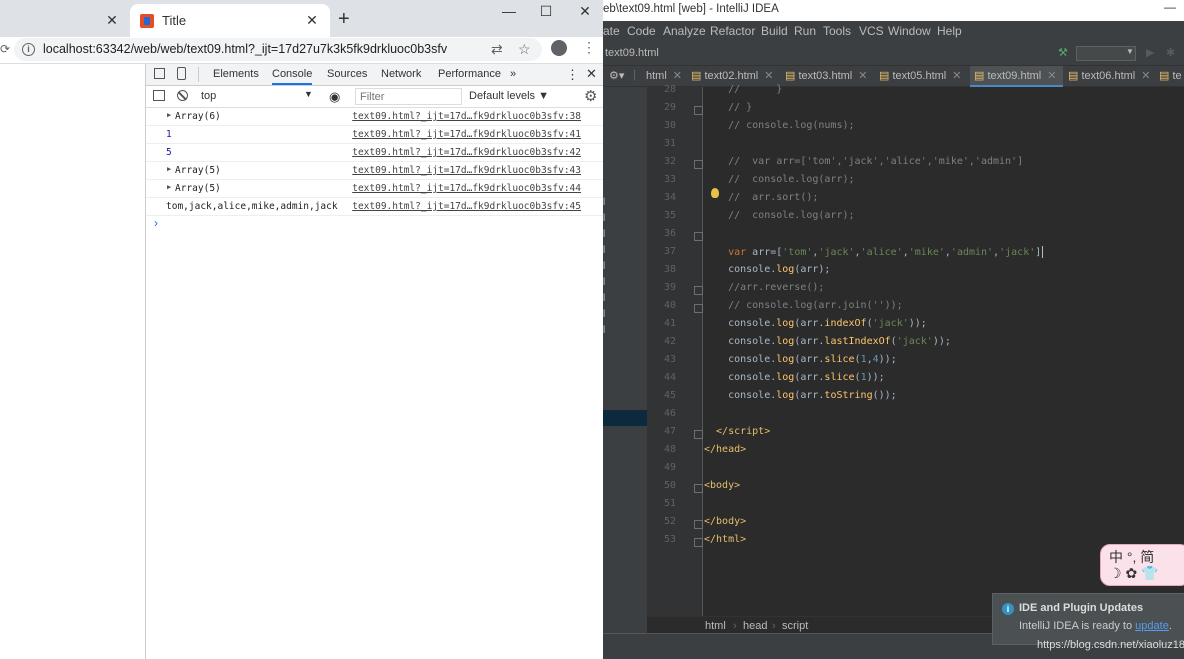 The height and width of the screenshot is (659, 1184). What do you see at coordinates (466, 116) in the screenshot?
I see `console-source-link: text09.html?_ijt=17d…fk9drkluoc0b3sfv:38` at bounding box center [466, 116].